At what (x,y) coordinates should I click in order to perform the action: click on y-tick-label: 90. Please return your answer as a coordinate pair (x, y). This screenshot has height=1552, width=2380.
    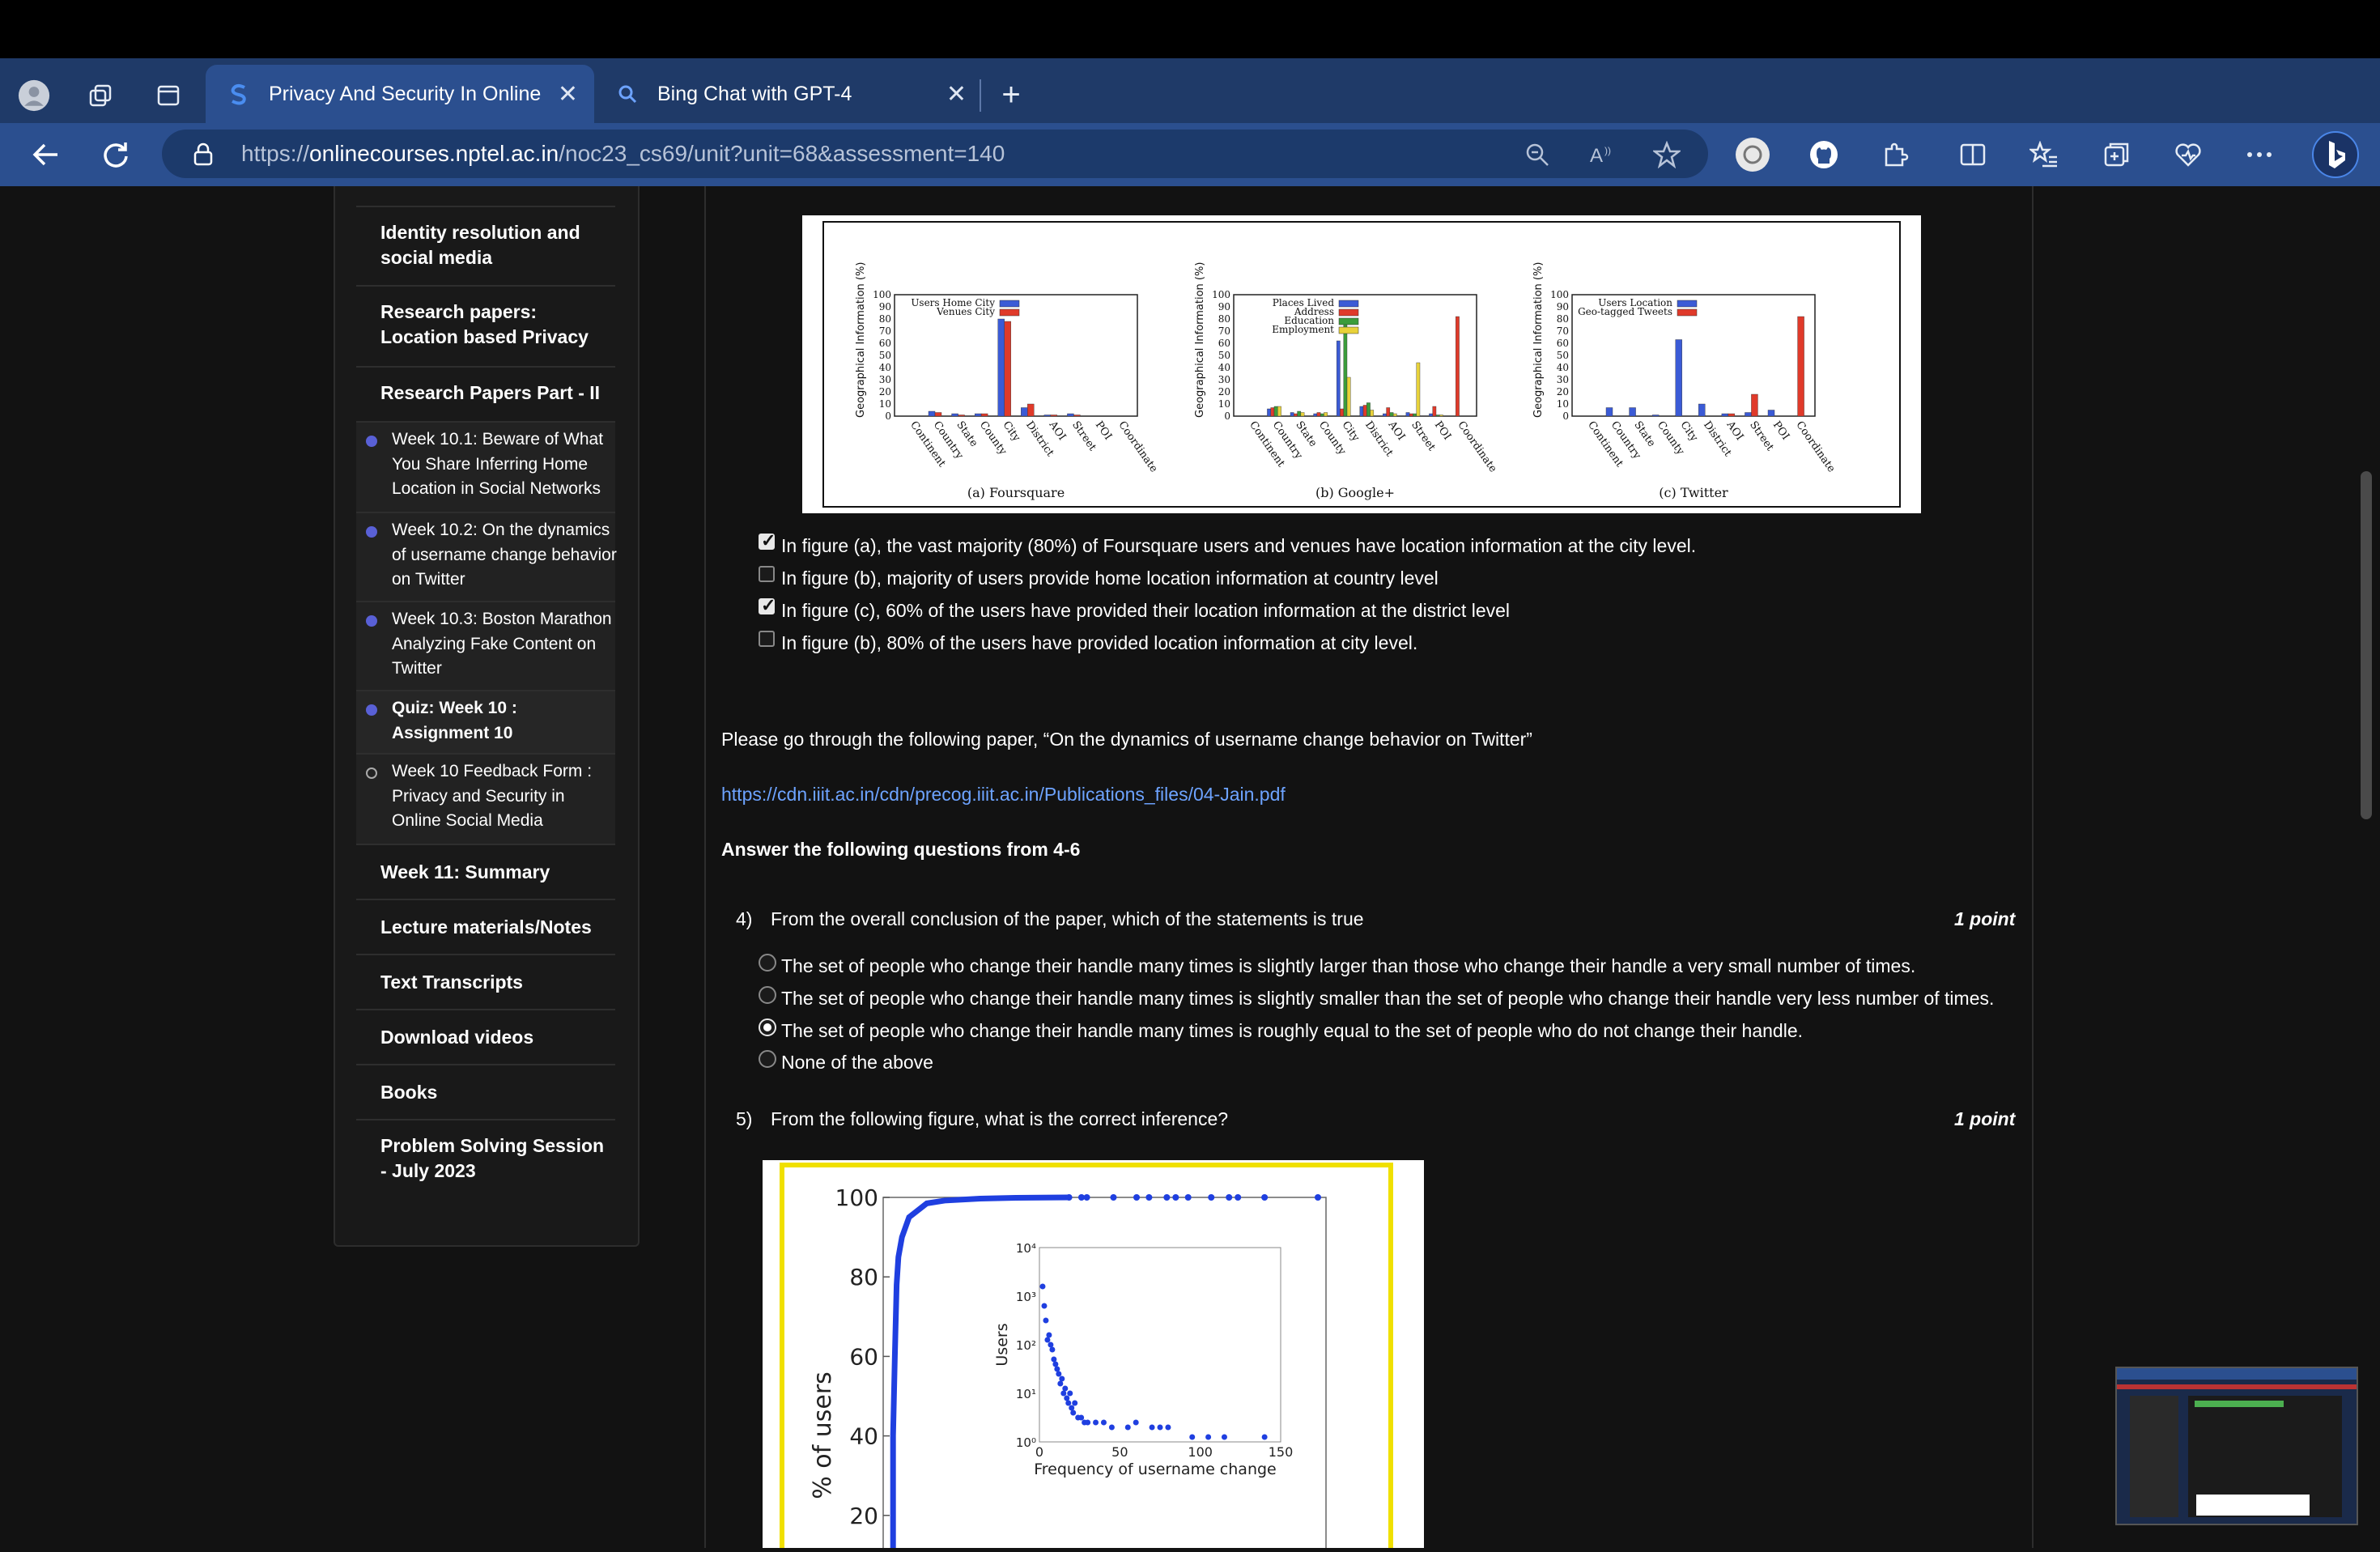
    Looking at the image, I should click on (1224, 307).